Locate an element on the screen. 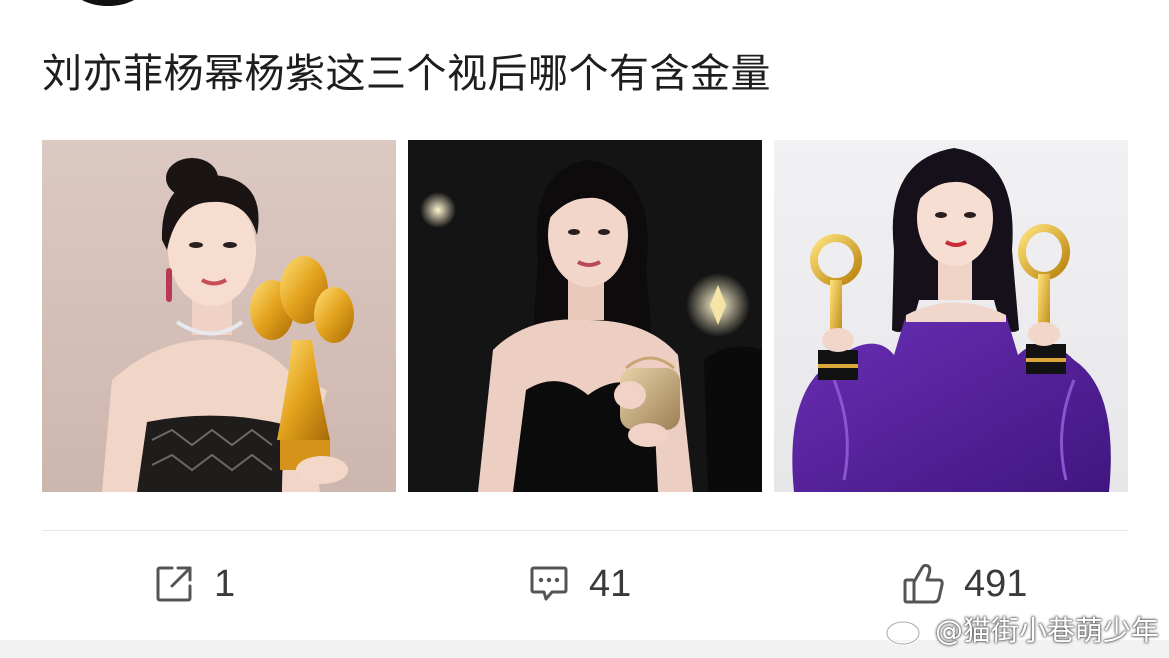  weibo-logo-icon is located at coordinates (907, 629).